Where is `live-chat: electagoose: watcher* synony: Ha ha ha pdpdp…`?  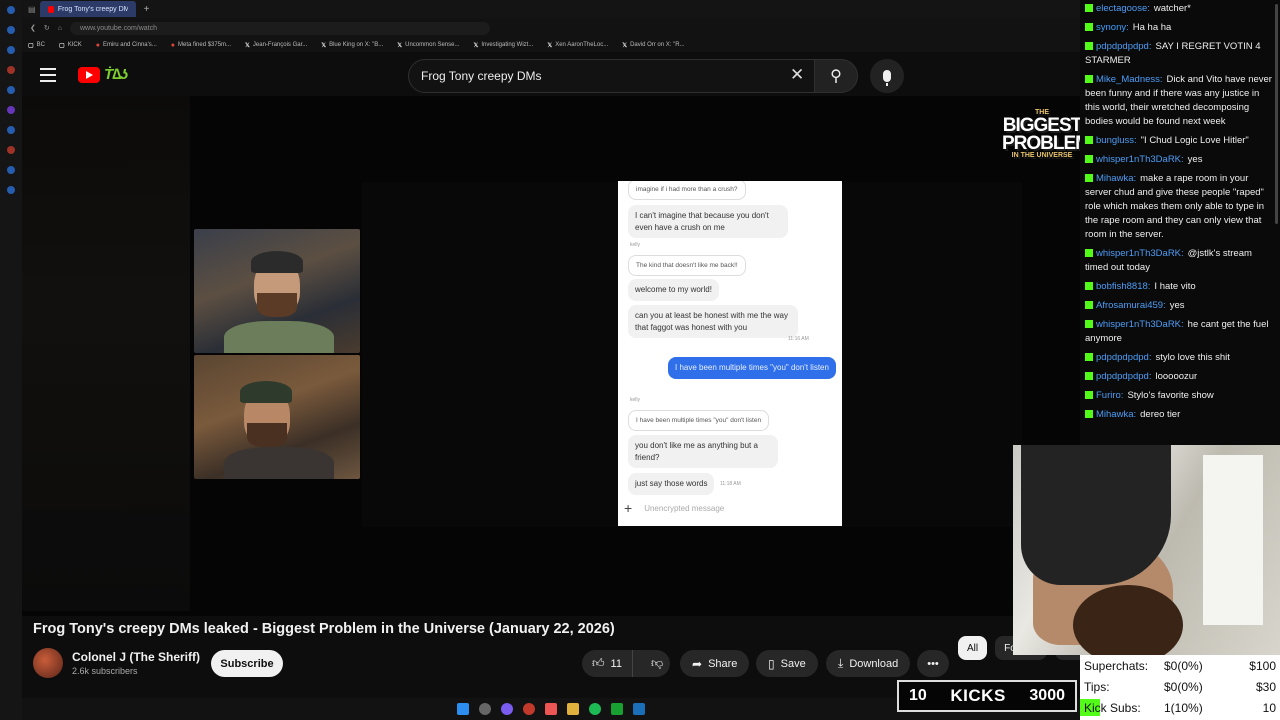
live-chat: electagoose: watcher* synony: Ha ha ha pdpdp… is located at coordinates (1180, 222).